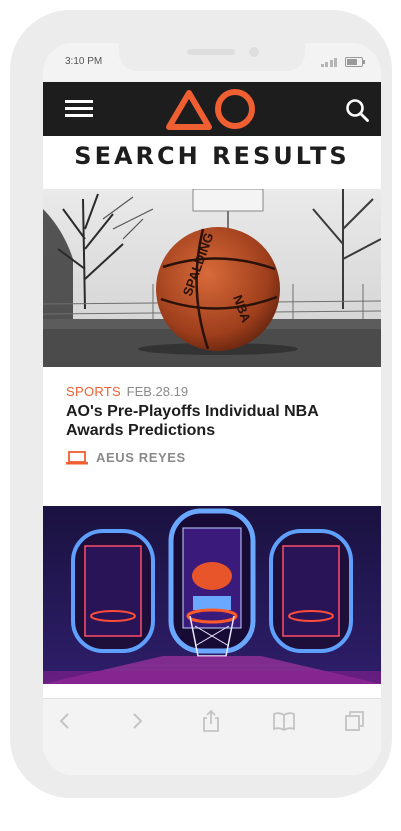 The height and width of the screenshot is (831, 401). I want to click on article-author: AEUS REYES, so click(126, 457).